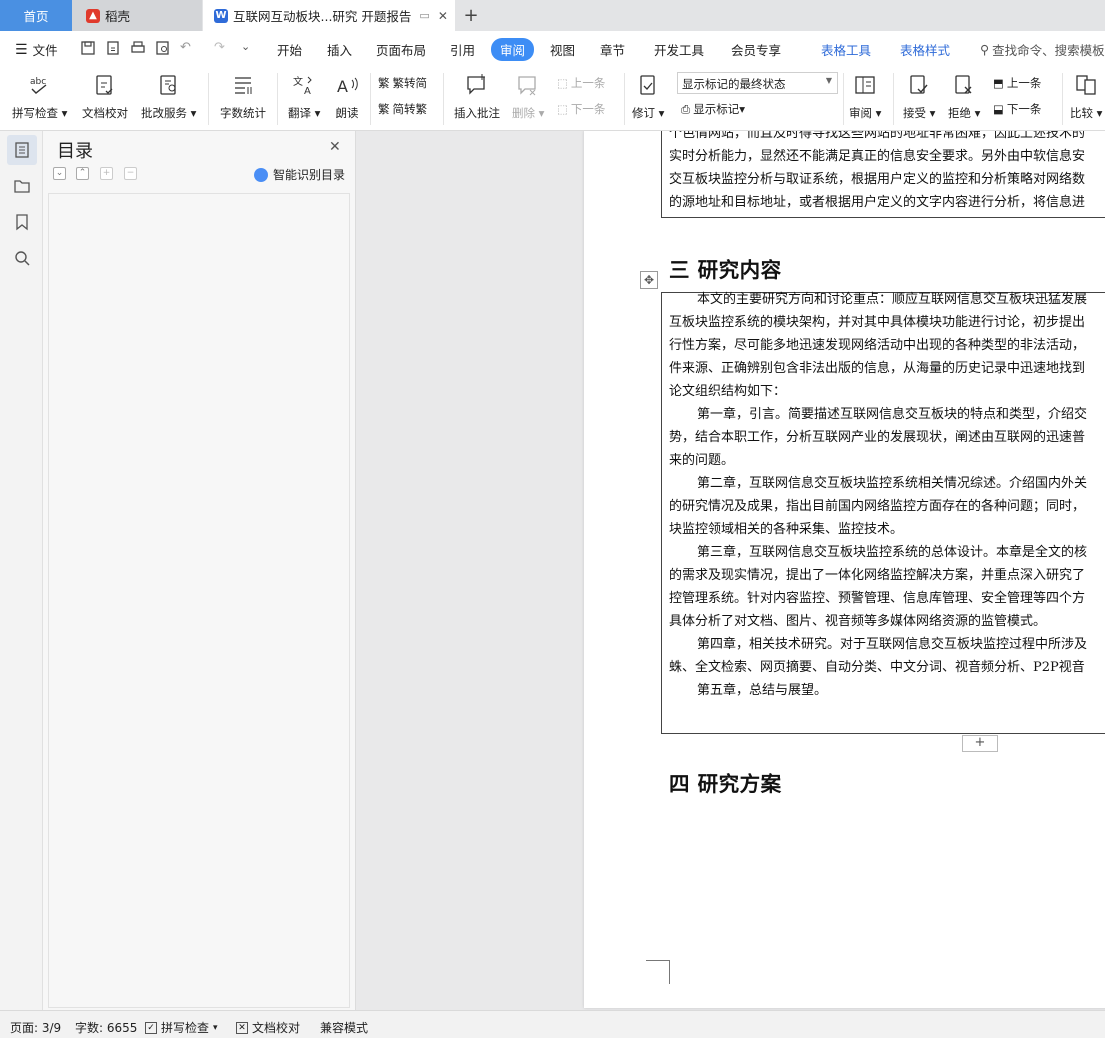 The height and width of the screenshot is (1038, 1105). What do you see at coordinates (243, 96) in the screenshot?
I see `word-count-button: 字数统计` at bounding box center [243, 96].